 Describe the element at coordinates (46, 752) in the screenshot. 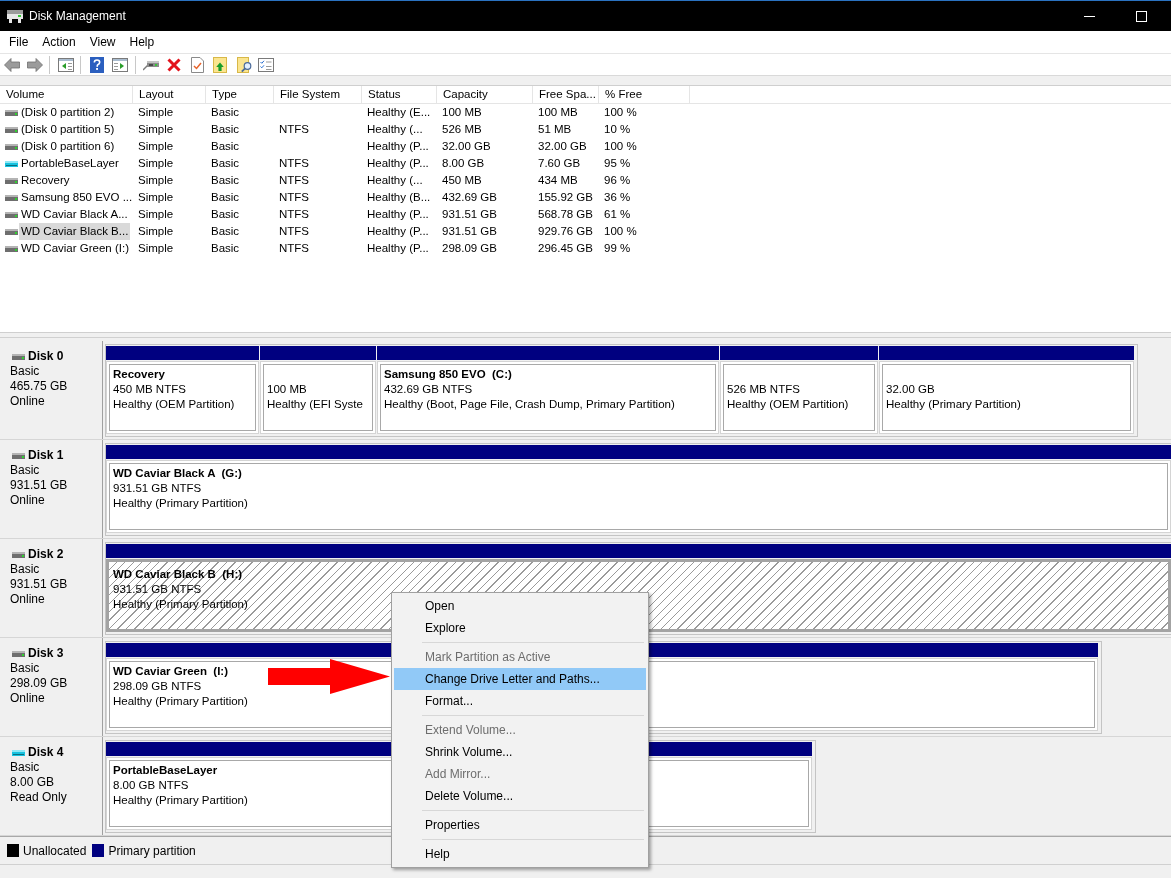

I see `disk-name: Disk 4` at that location.